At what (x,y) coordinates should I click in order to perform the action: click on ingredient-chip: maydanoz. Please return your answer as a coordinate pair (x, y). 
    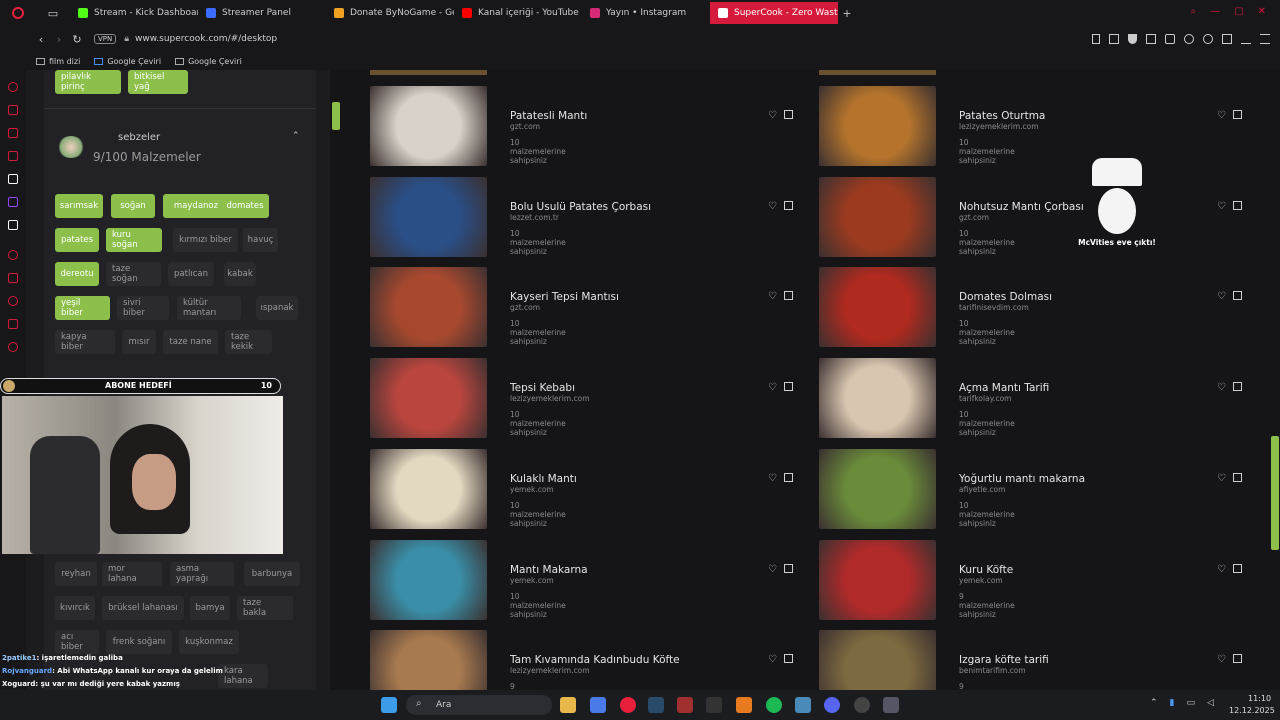
    Looking at the image, I should click on (196, 206).